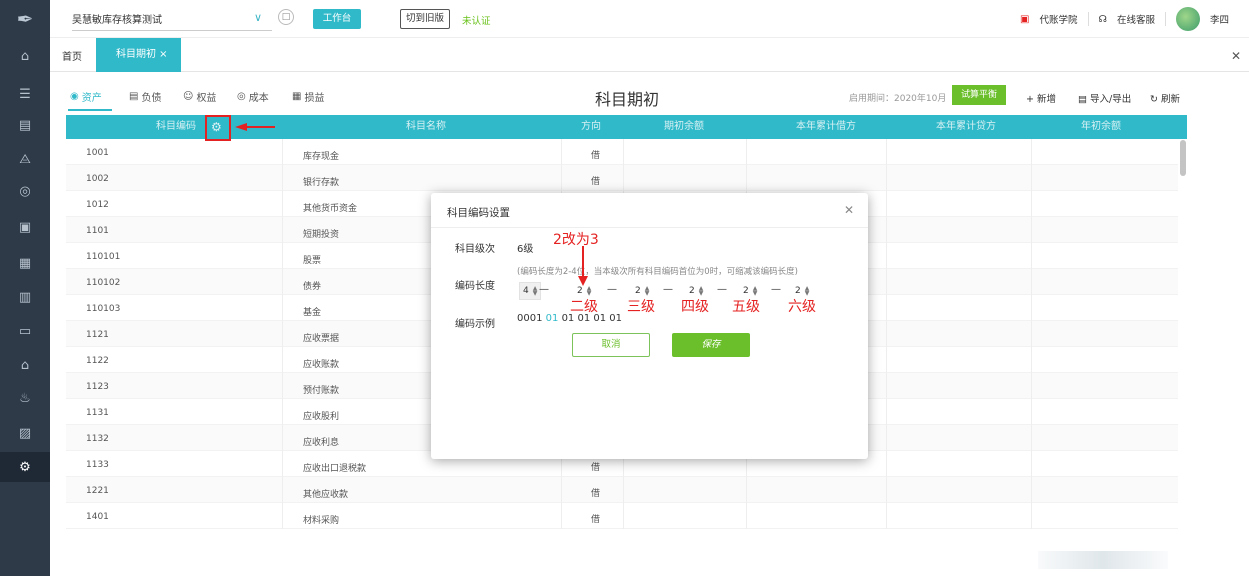 Image resolution: width=1249 pixels, height=576 pixels. What do you see at coordinates (1187, 19) in the screenshot?
I see `avatar` at bounding box center [1187, 19].